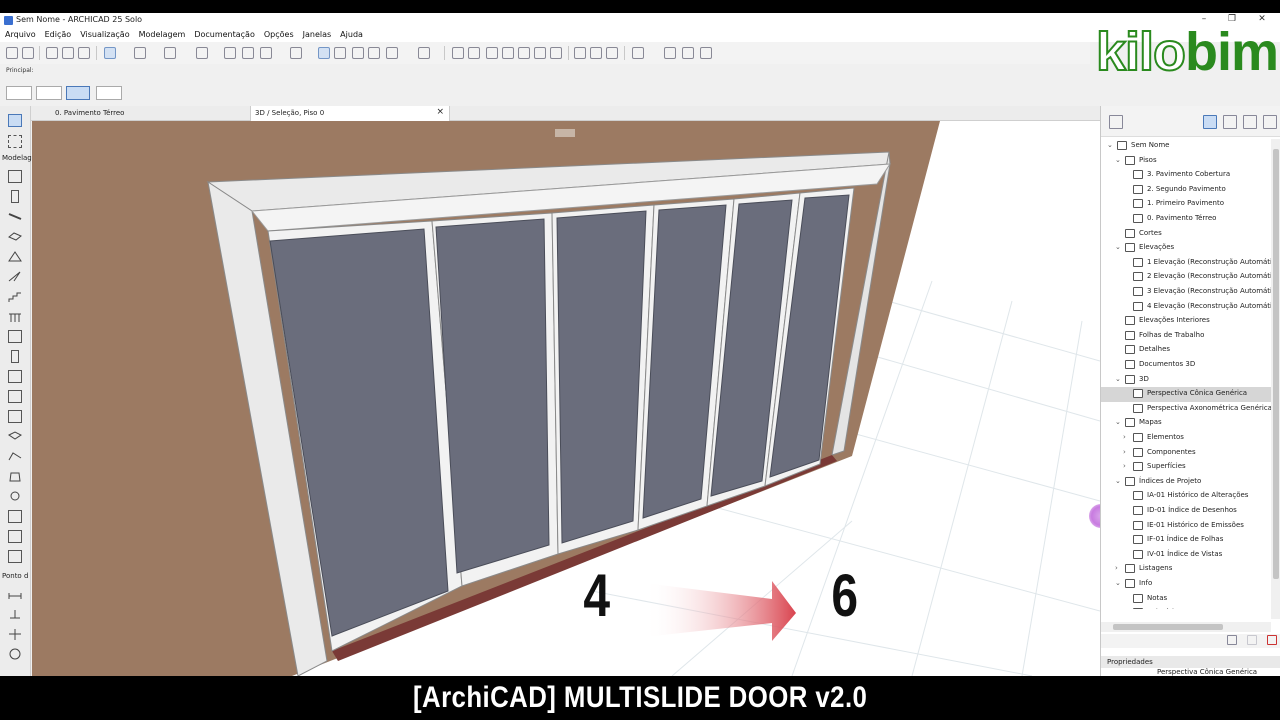 This screenshot has width=1280, height=720. I want to click on suspend-groups-icon, so click(230, 53).